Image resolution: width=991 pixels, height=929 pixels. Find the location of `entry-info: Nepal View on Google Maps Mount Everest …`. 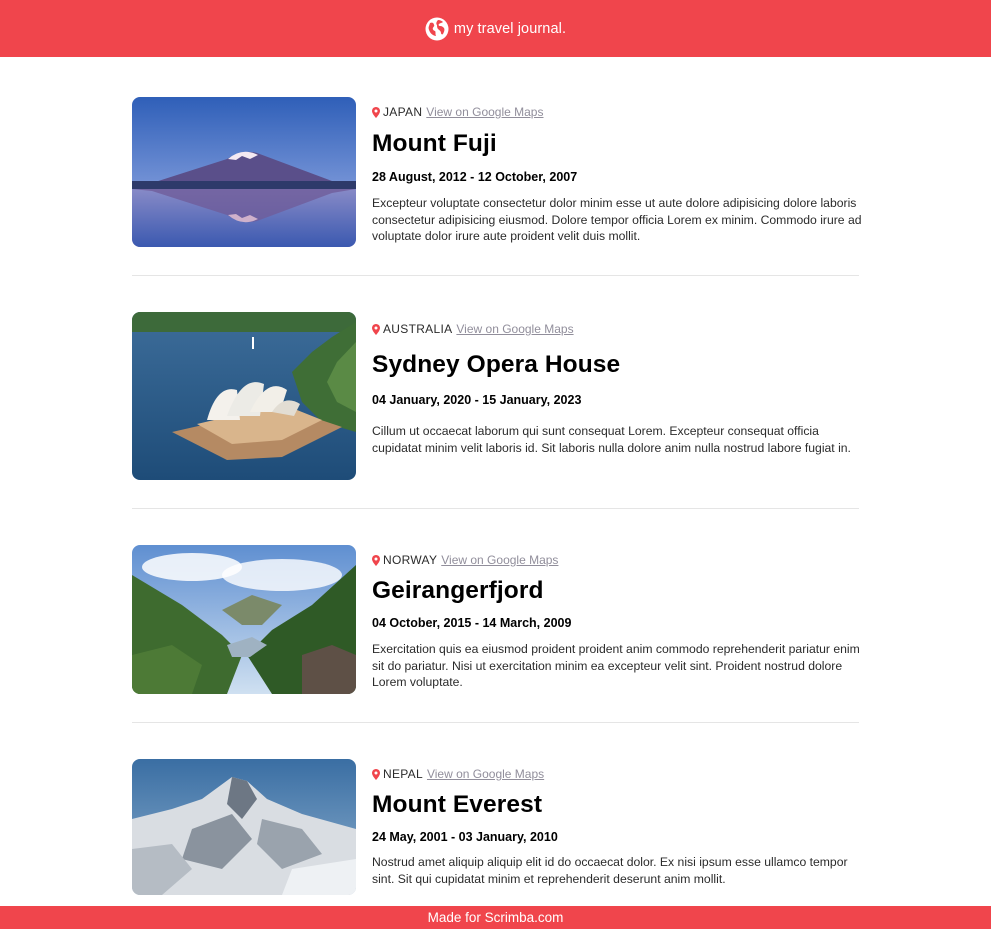

entry-info: Nepal View on Google Maps Mount Everest … is located at coordinates (617, 823).